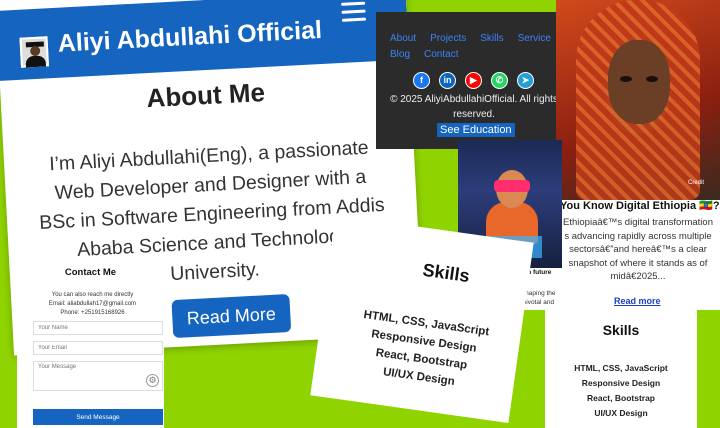 The width and height of the screenshot is (720, 428). What do you see at coordinates (621, 383) in the screenshot?
I see `skill-item: Responsive Design` at bounding box center [621, 383].